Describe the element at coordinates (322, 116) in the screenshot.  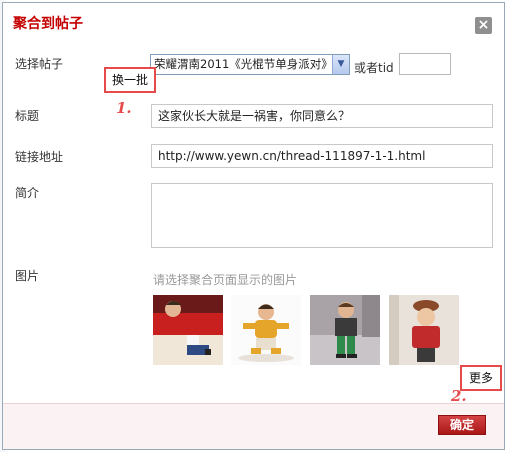
I see `title-input: 这家伙长大就是一祸害，你同意么？` at that location.